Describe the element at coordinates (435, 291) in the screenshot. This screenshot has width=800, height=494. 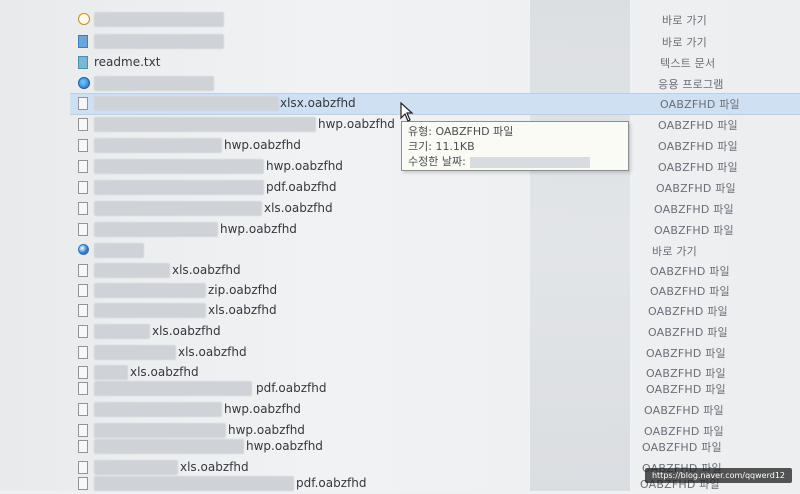
I see `file-row: zip.oabzfhd OABZFHD 파일` at that location.